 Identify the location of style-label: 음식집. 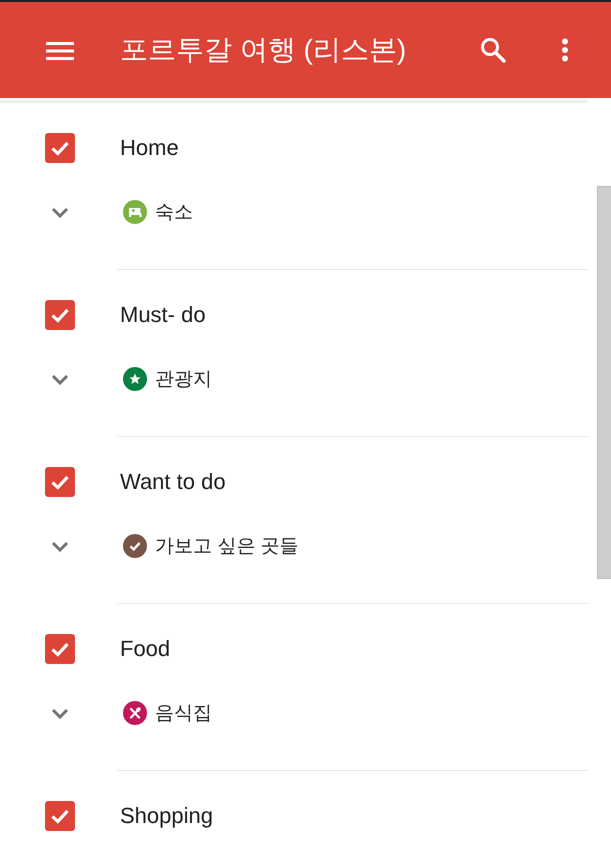
(183, 714).